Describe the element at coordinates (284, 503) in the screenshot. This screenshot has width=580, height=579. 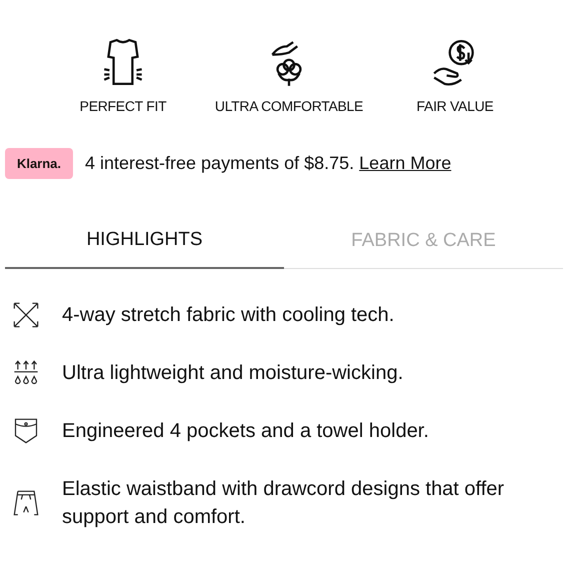
I see `highlight-text: Elastic waistband with drawcord designs that offer support and comfort.` at that location.